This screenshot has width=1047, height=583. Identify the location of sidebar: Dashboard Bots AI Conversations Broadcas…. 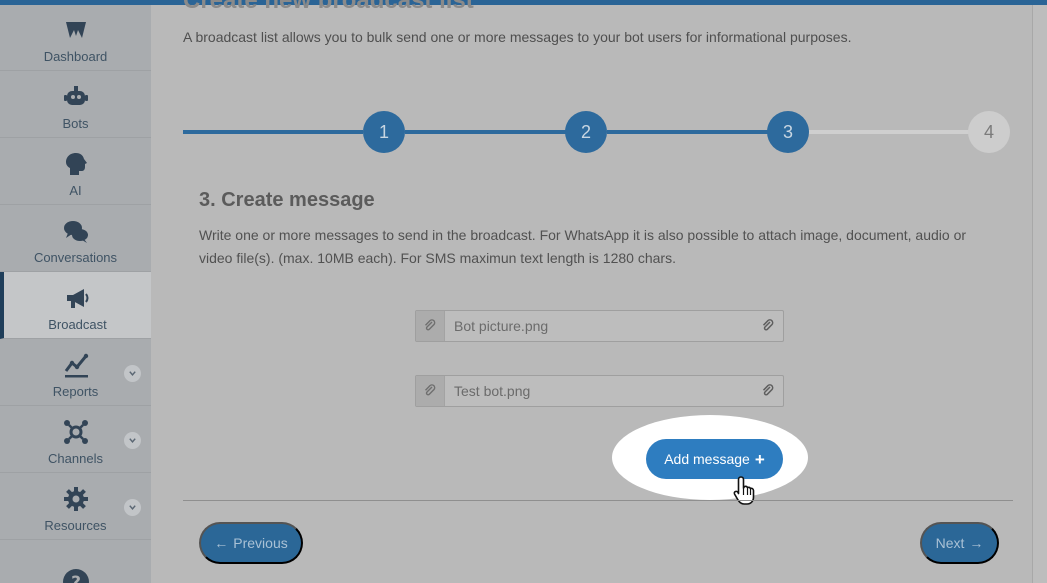
(75, 294).